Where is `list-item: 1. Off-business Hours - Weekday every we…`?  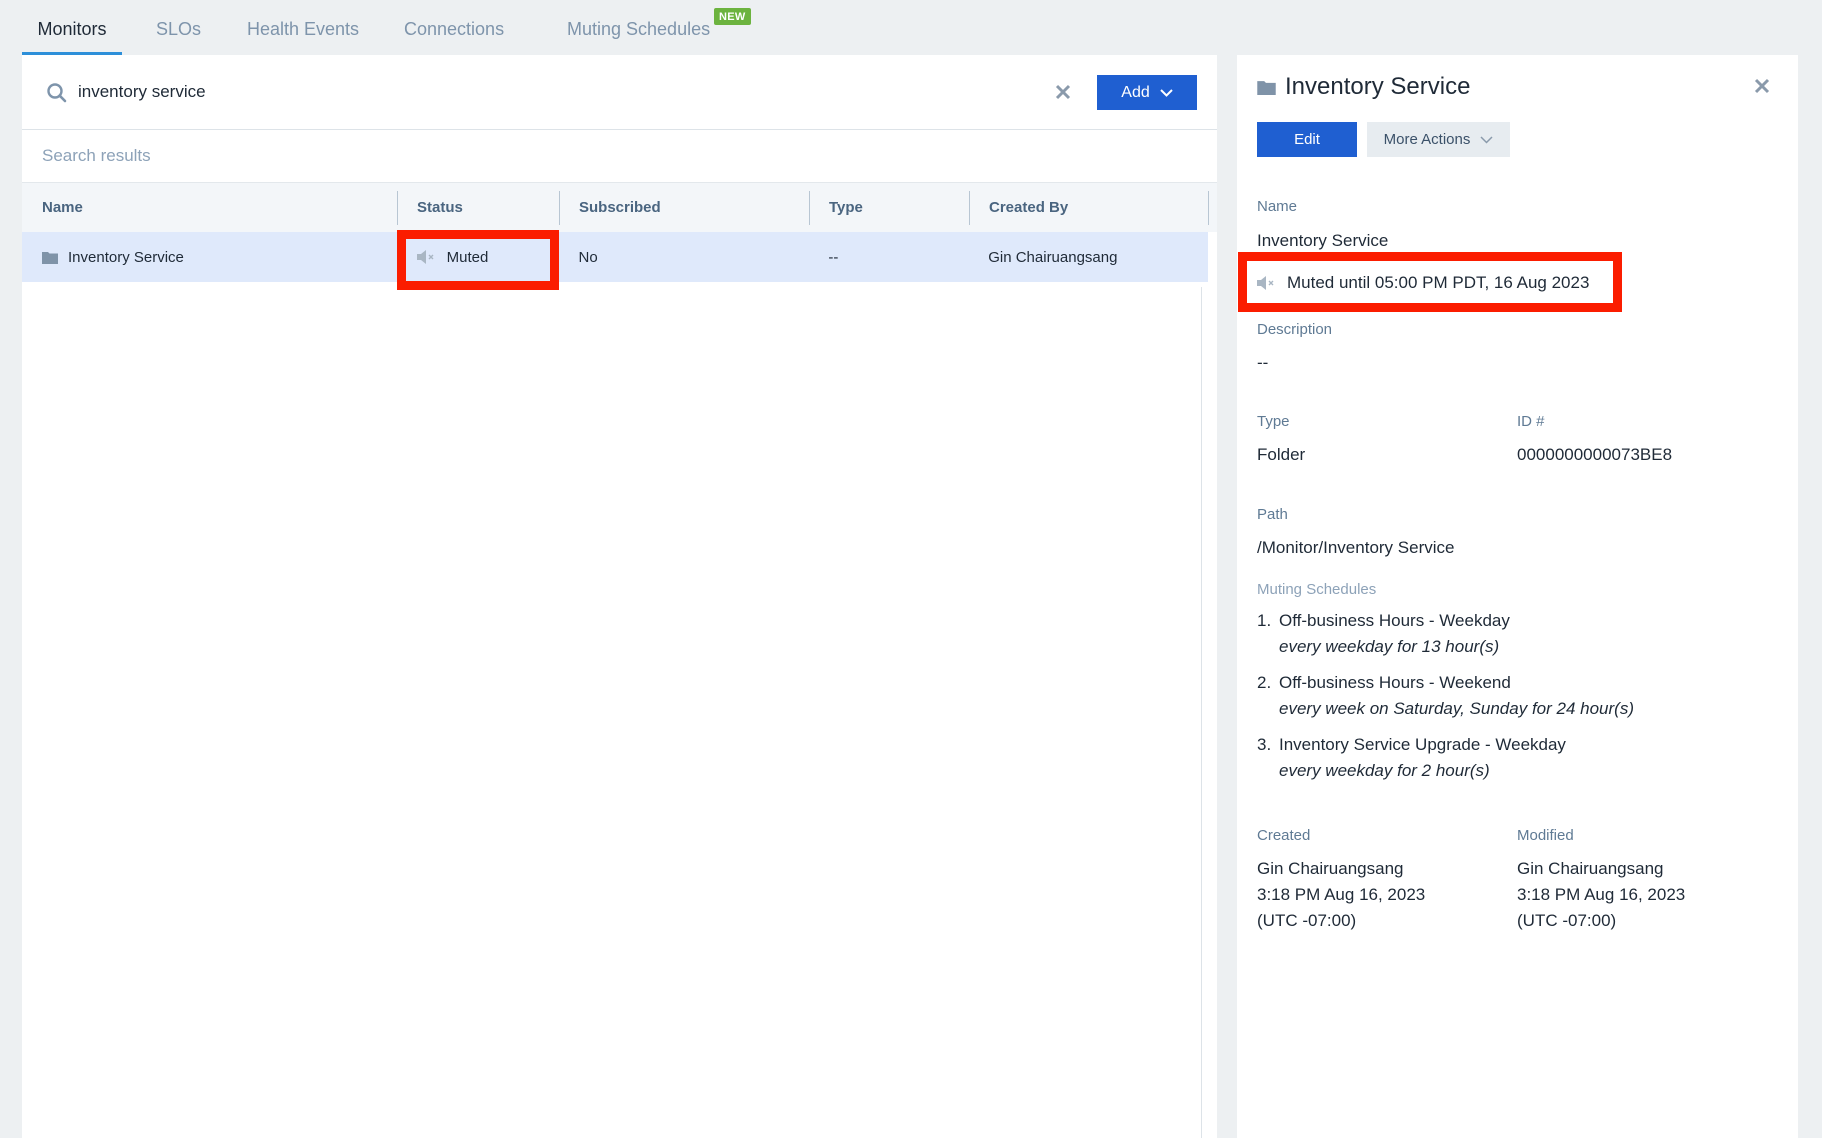 list-item: 1. Off-business Hours - Weekday every we… is located at coordinates (1517, 634).